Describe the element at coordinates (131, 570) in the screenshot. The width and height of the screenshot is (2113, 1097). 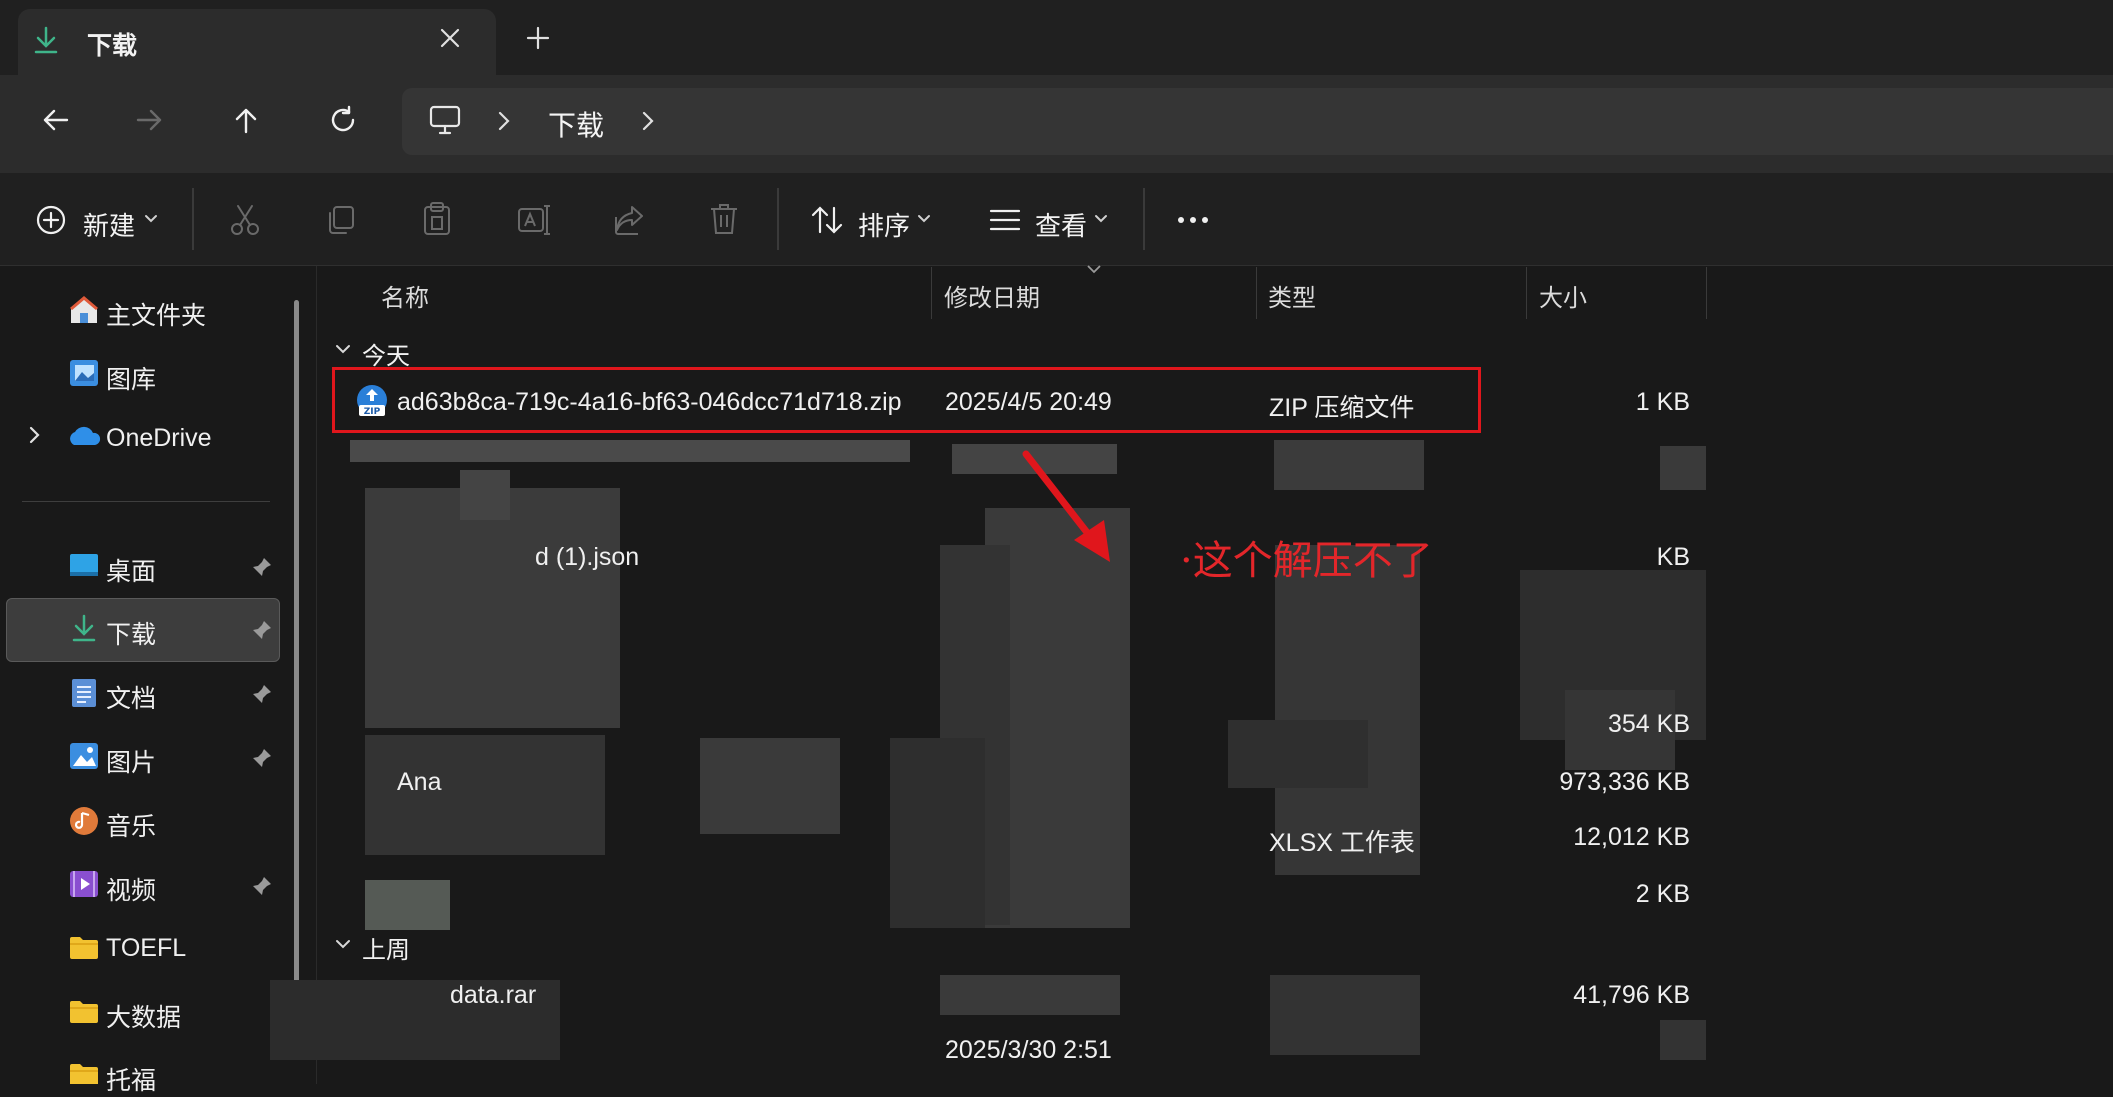
I see `sidebar-item-desktop: 桌面` at that location.